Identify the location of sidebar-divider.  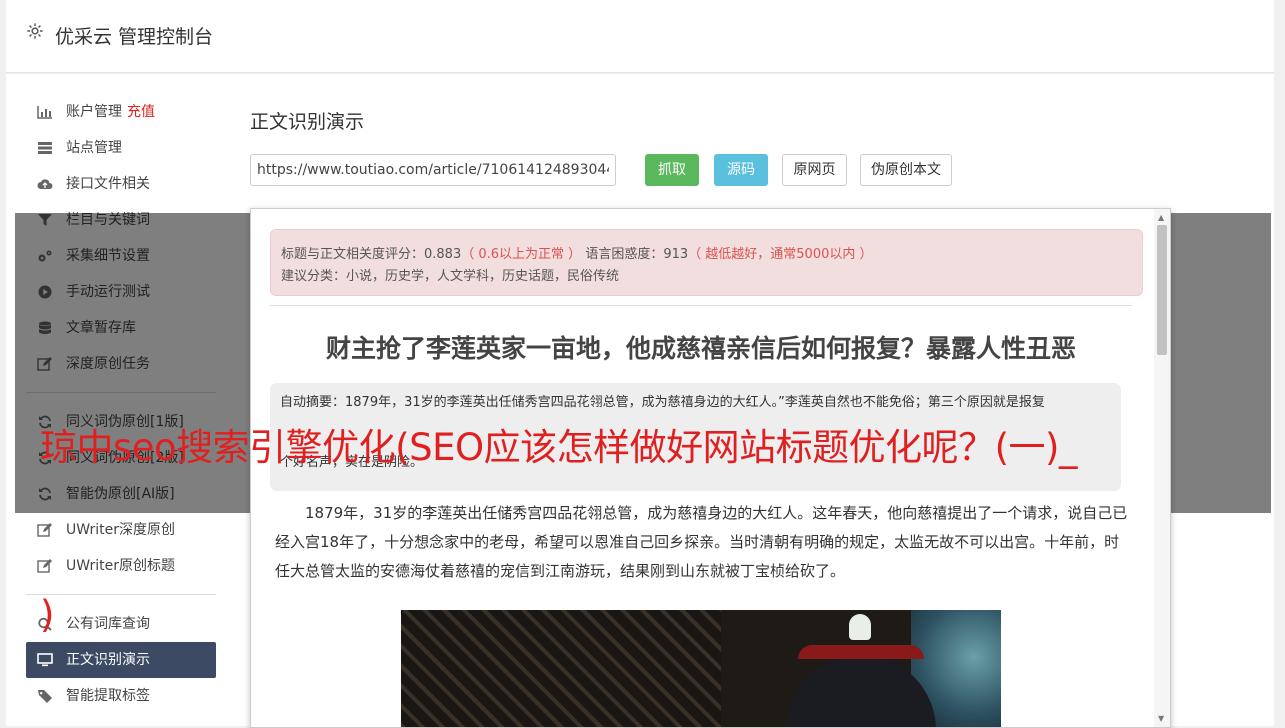
(121, 594).